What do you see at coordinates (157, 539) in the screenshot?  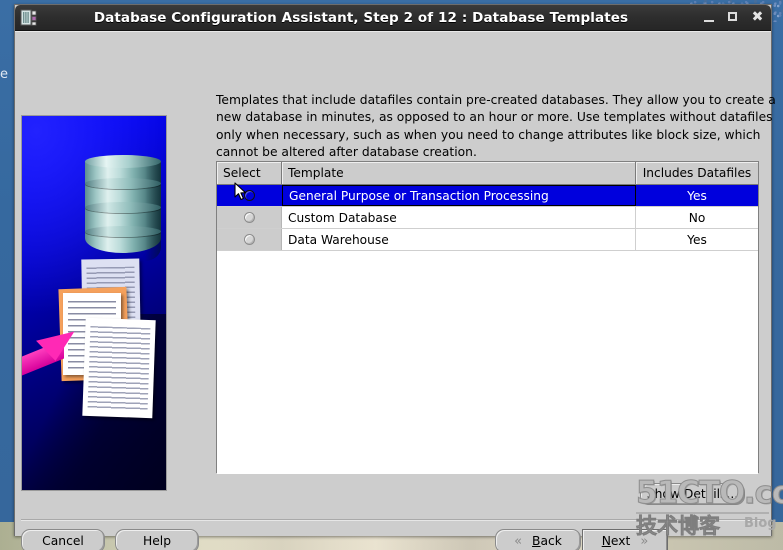 I see `help-button: Help` at bounding box center [157, 539].